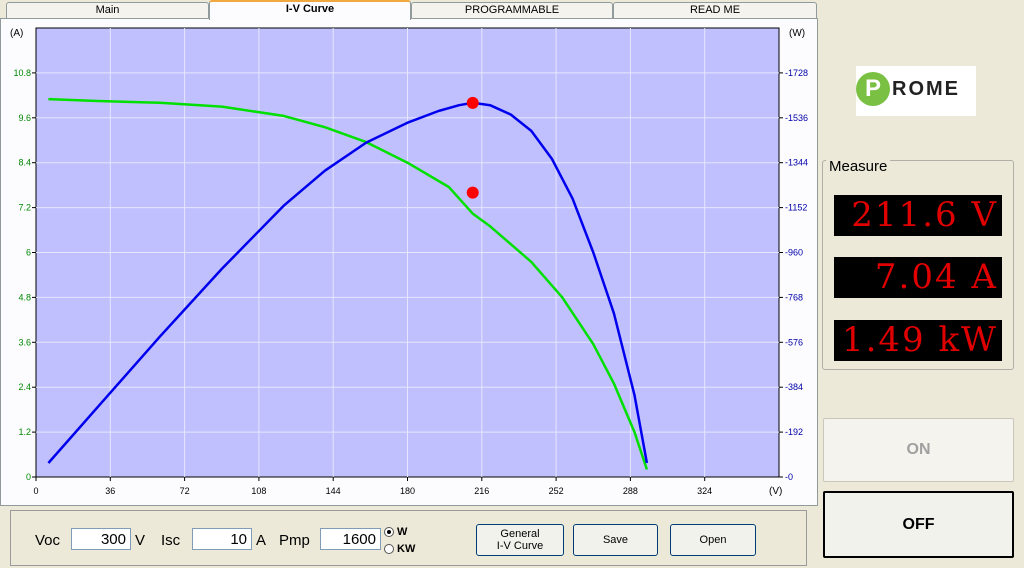 Image resolution: width=1024 pixels, height=568 pixels. What do you see at coordinates (24, 297) in the screenshot?
I see `y-left-tick-label: 4.8` at bounding box center [24, 297].